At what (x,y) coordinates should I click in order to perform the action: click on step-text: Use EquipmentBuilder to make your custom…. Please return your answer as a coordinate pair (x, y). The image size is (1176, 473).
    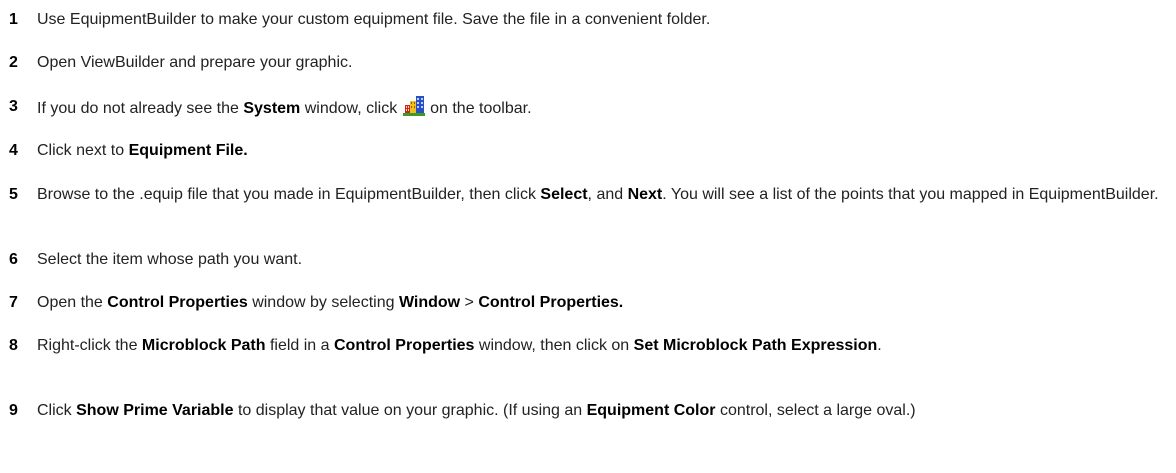
    Looking at the image, I should click on (374, 19).